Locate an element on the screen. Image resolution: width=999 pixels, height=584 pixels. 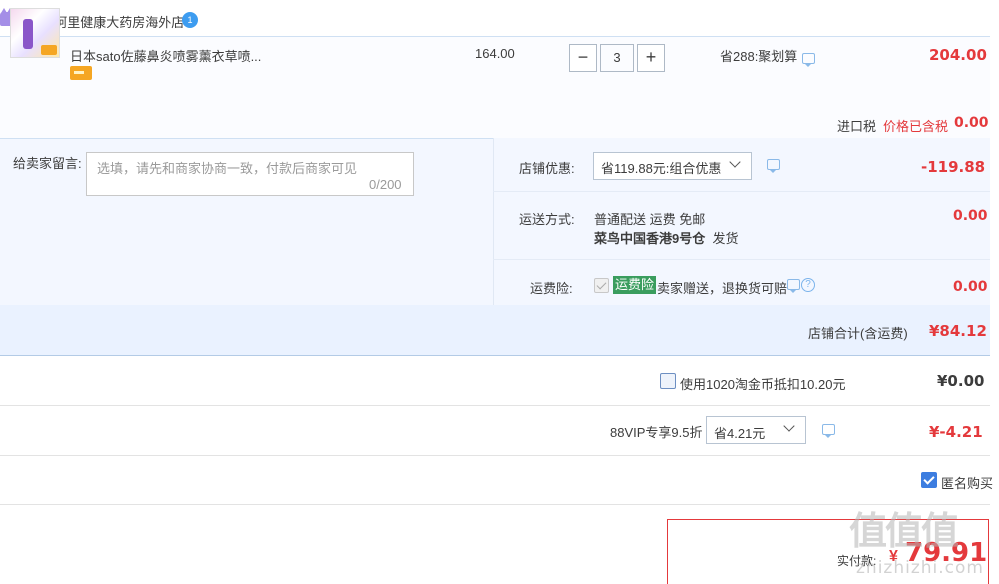
warehouse-name: 菜鸟中国香港9号仓 is located at coordinates (650, 238).